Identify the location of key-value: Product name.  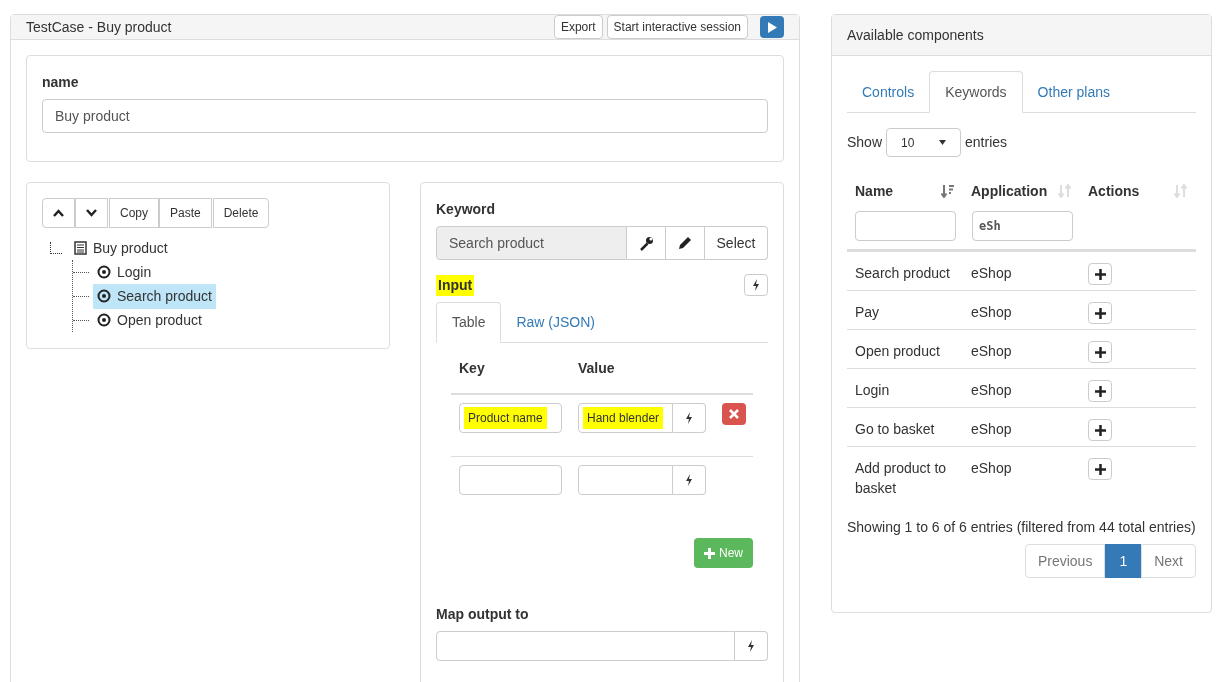
(505, 418).